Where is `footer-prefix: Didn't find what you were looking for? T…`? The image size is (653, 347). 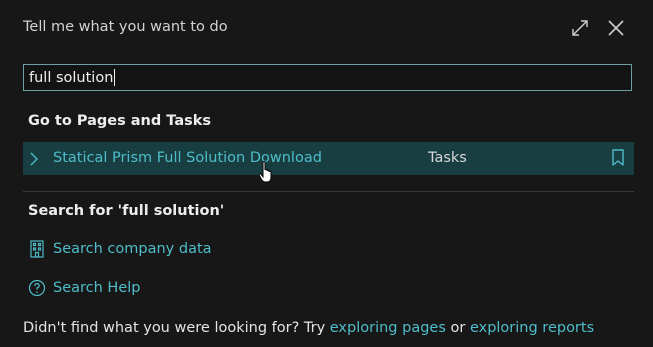 footer-prefix: Didn't find what you were looking for? T… is located at coordinates (176, 328).